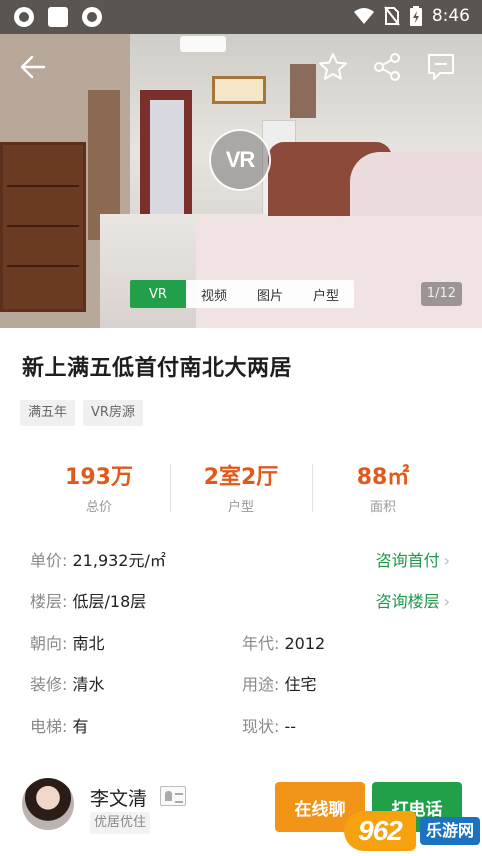 This screenshot has height=856, width=482. I want to click on detail-label: 用途:, so click(261, 684).